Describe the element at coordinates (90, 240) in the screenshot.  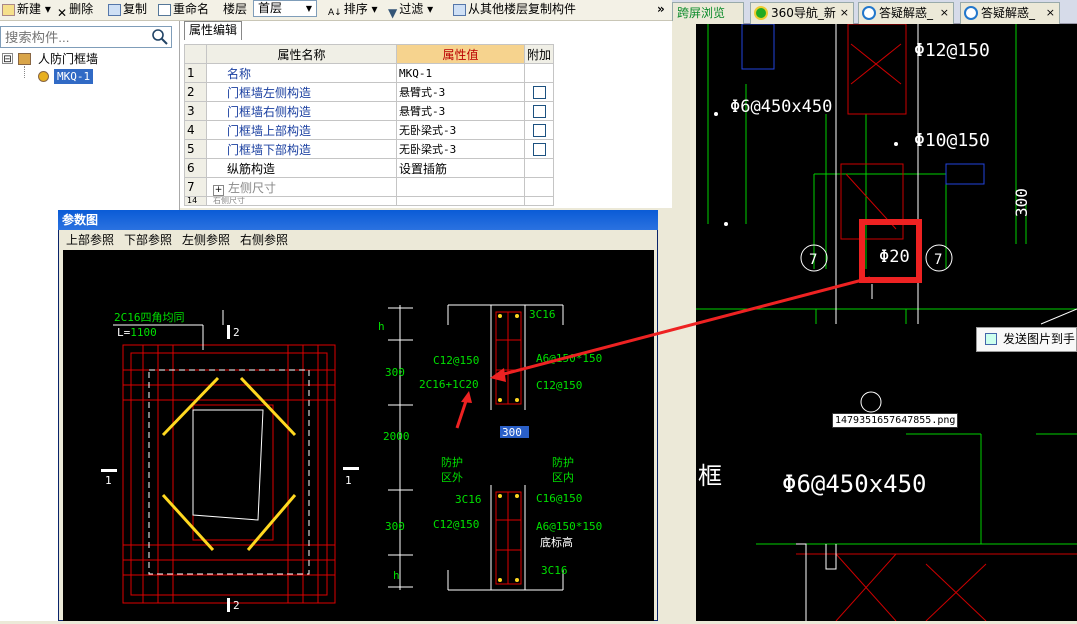
I see `menu-top-reference: 上部参照` at that location.